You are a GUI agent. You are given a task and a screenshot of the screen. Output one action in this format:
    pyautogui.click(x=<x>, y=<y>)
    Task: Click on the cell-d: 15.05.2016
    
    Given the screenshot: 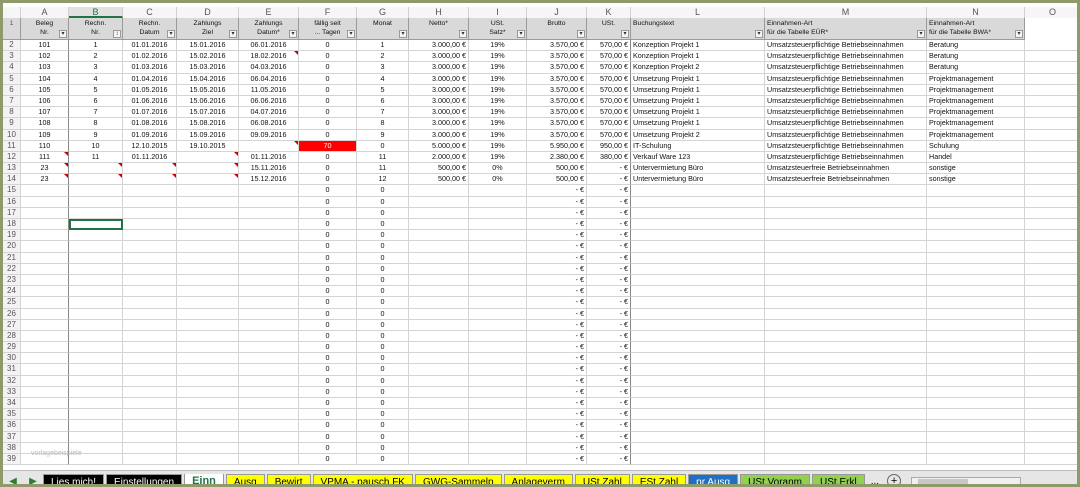 What is the action you would take?
    pyautogui.click(x=208, y=90)
    